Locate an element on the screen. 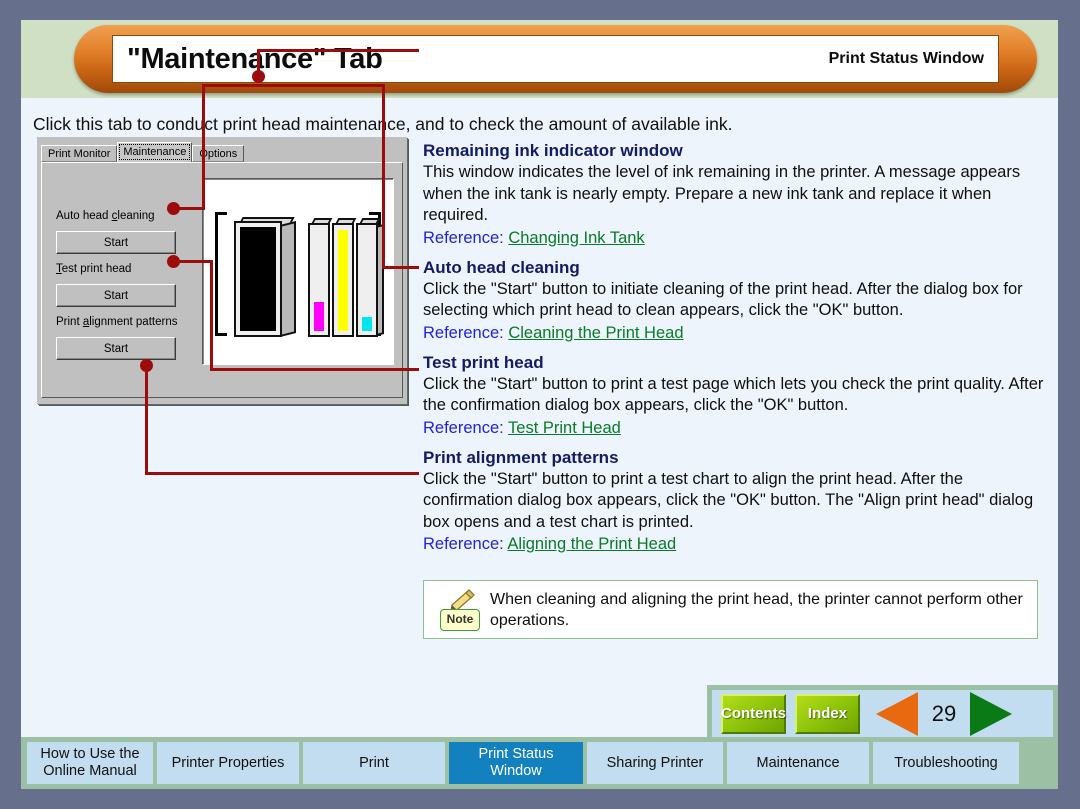 The height and width of the screenshot is (809, 1080). header-band: "Maintenance" Tab Print Status Window is located at coordinates (539, 59).